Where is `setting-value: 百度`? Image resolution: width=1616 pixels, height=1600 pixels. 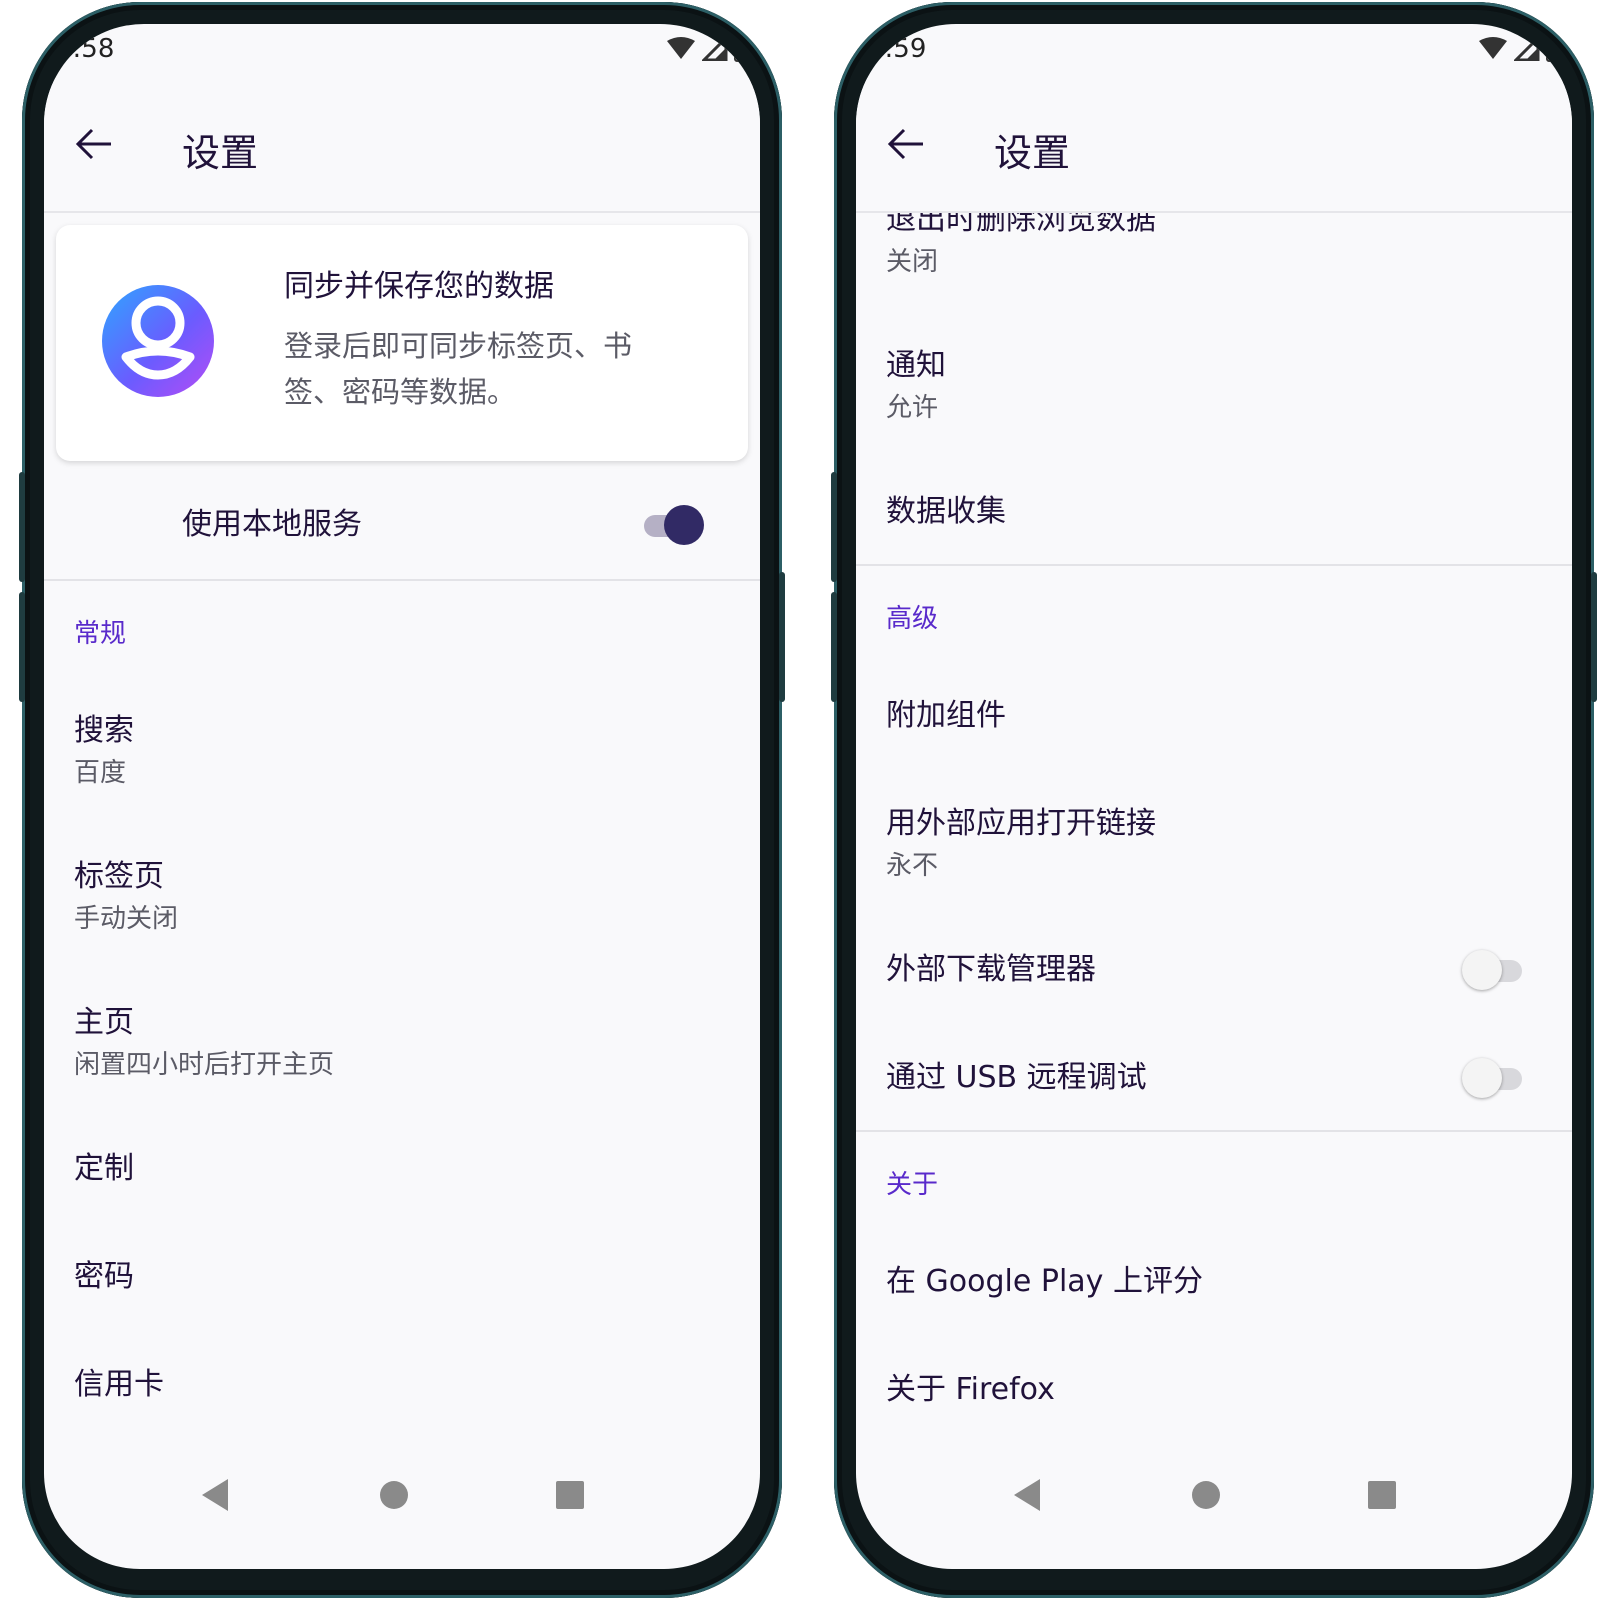
setting-value: 百度 is located at coordinates (100, 773).